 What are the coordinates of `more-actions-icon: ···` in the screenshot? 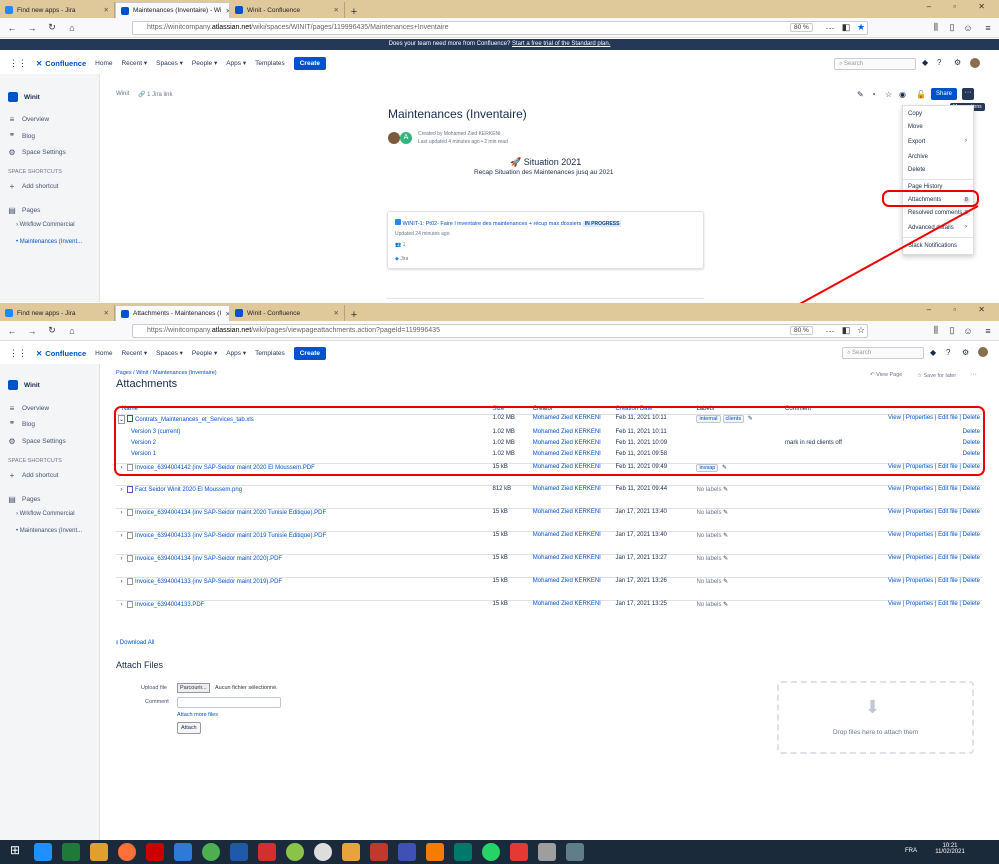 It's located at (973, 374).